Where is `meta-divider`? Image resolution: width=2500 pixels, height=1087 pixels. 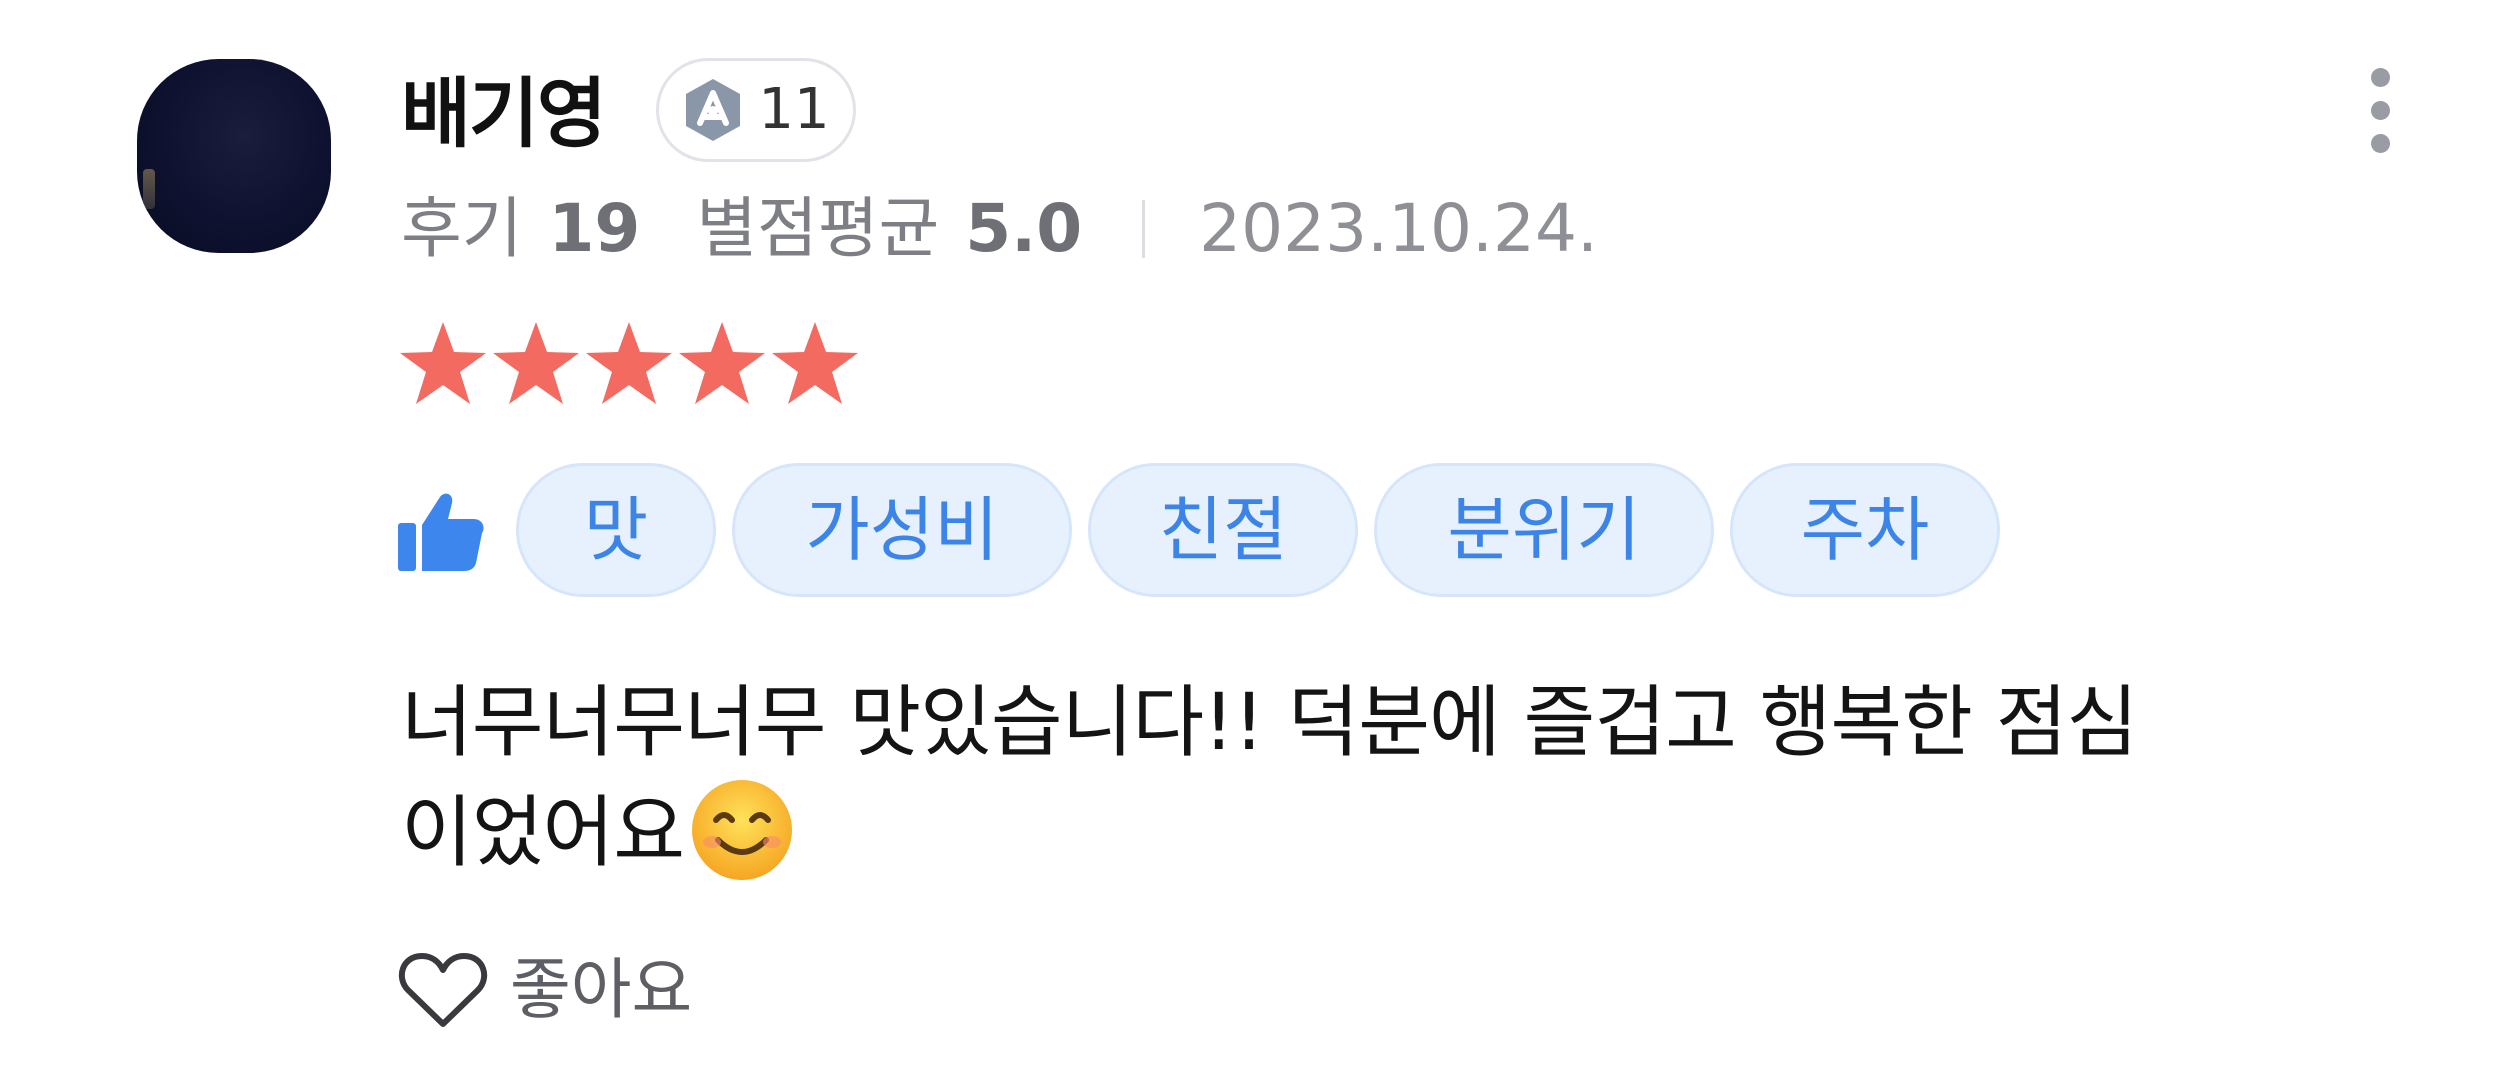 meta-divider is located at coordinates (1144, 229).